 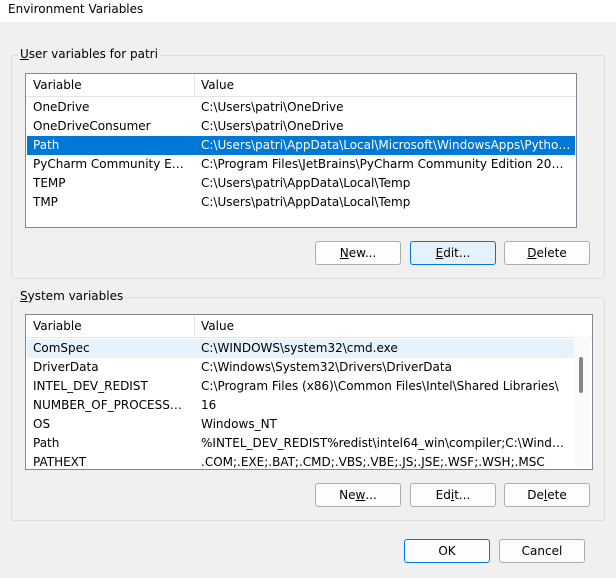 I want to click on user-delete-button: Delete, so click(x=547, y=253).